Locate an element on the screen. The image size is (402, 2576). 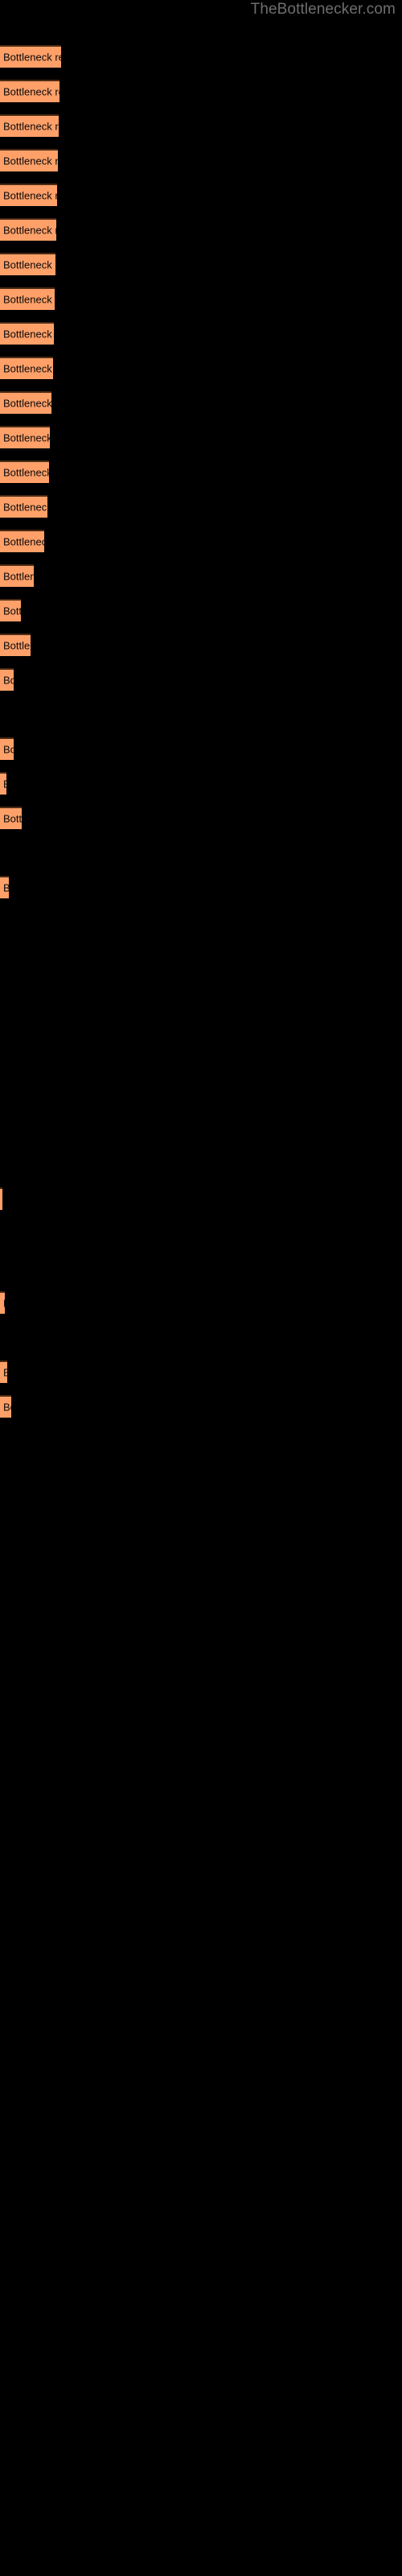
bar-12: Bottleneck result is located at coordinates (25, 437).